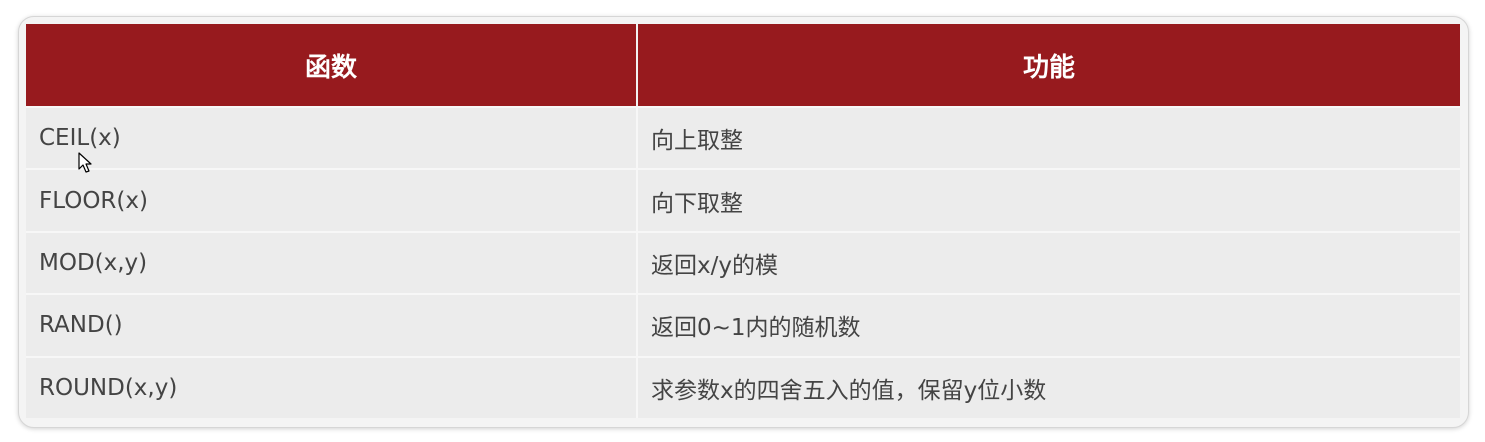 The image size is (1485, 442). Describe the element at coordinates (331, 137) in the screenshot. I see `cell-function: CEIL(x)` at that location.